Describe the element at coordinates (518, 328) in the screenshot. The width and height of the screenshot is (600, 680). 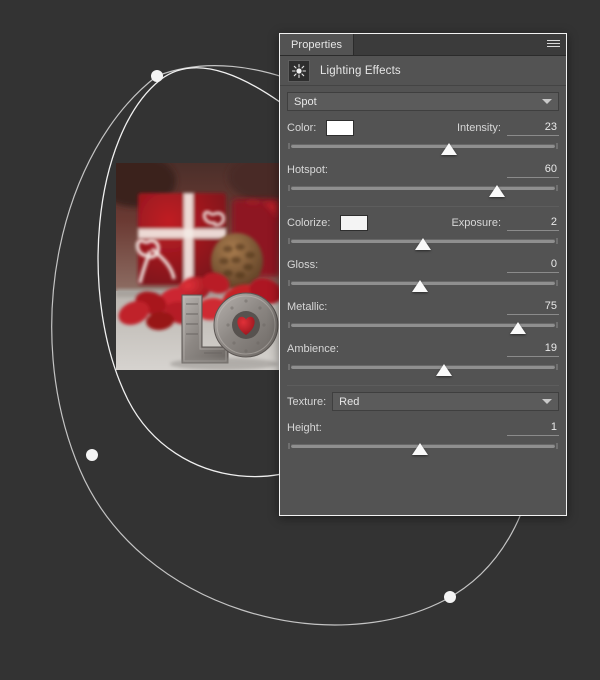
I see `metallic-slider-thumb` at that location.